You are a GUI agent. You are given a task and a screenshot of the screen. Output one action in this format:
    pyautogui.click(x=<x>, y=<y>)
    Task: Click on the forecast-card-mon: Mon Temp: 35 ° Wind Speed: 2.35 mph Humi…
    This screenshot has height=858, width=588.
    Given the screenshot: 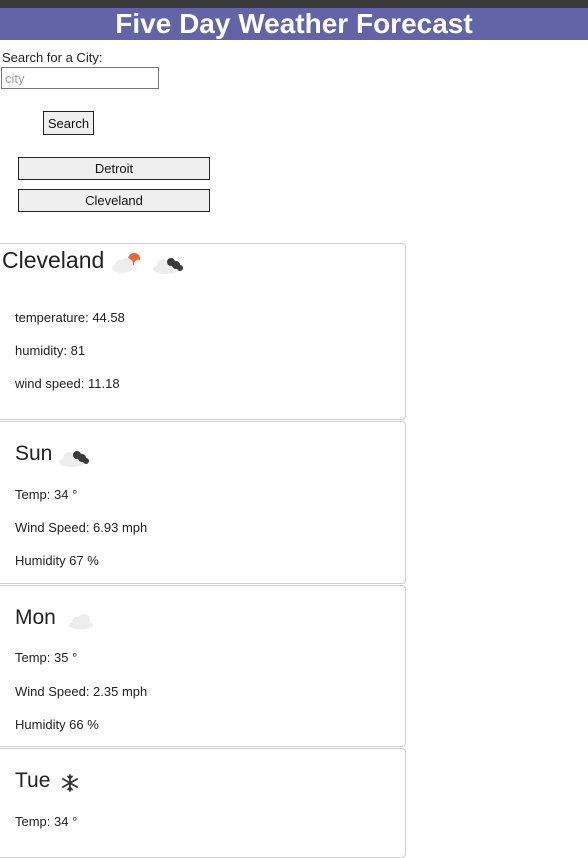 What is the action you would take?
    pyautogui.click(x=203, y=666)
    